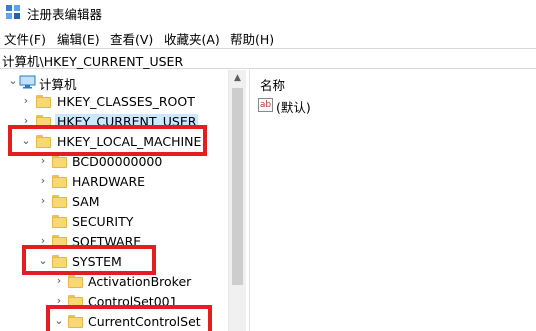  Describe the element at coordinates (109, 181) in the screenshot. I see `tree-item-label: HARDWARE` at that location.